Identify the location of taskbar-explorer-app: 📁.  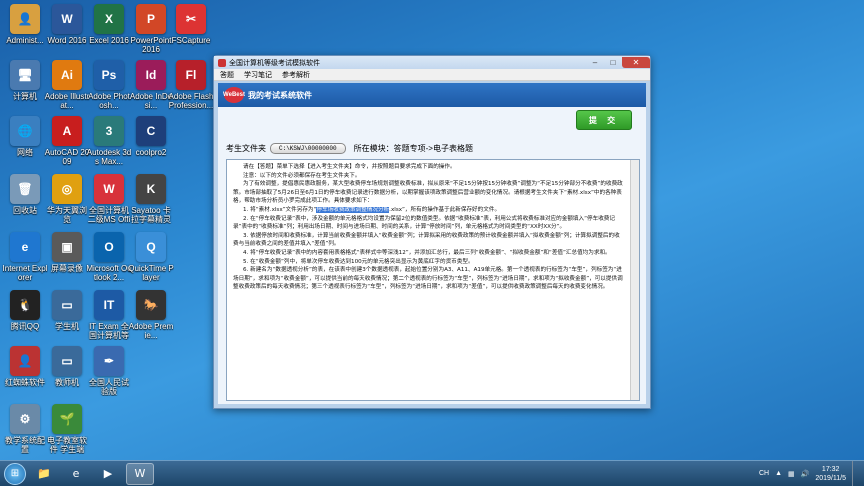
(44, 474).